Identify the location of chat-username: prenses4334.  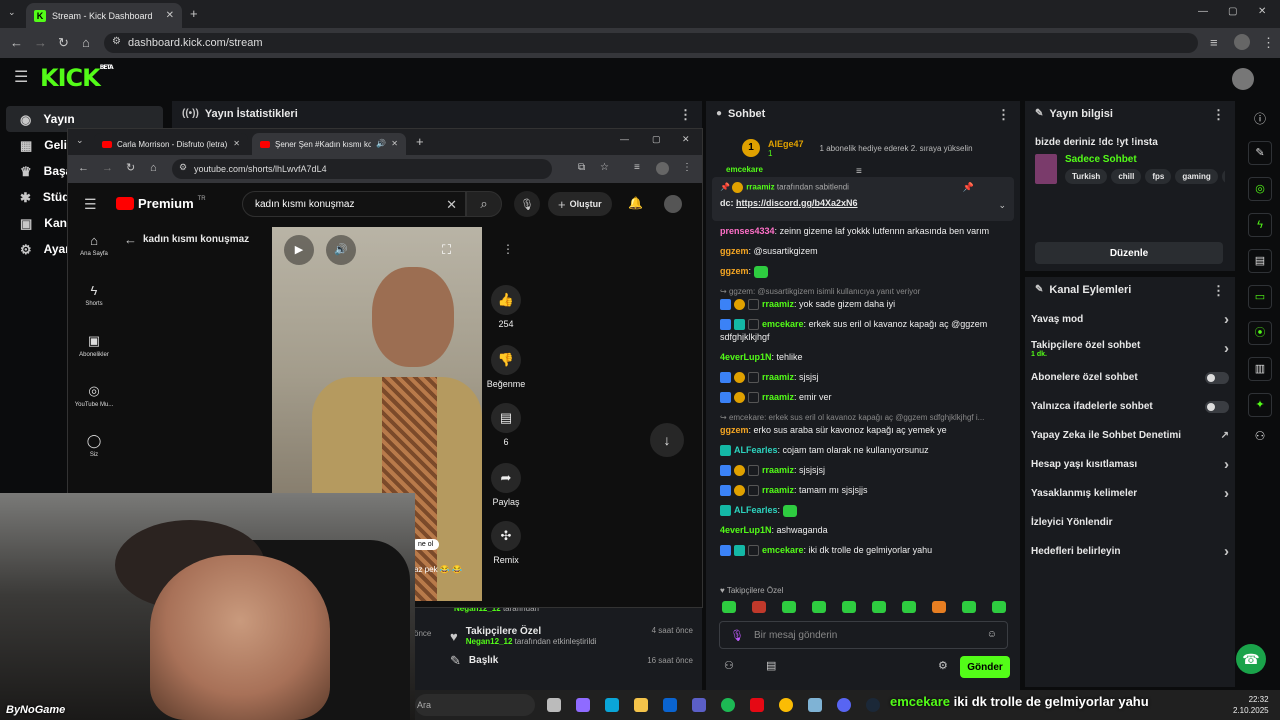
(747, 231).